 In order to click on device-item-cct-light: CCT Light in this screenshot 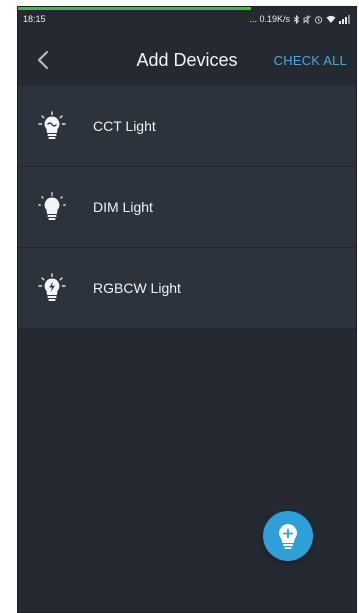, I will do `click(187, 126)`.